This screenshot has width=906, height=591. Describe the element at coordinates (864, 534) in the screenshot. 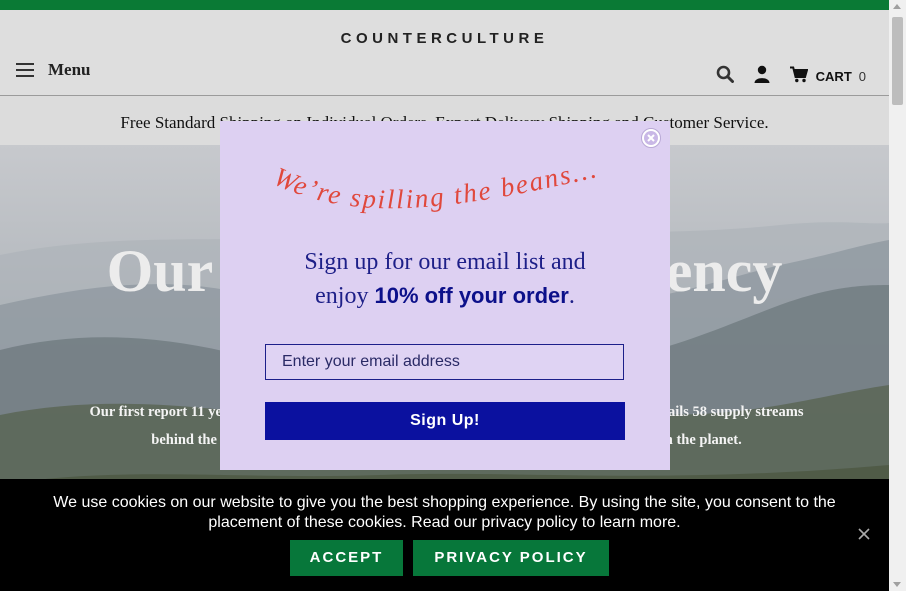

I see `close-icon` at that location.